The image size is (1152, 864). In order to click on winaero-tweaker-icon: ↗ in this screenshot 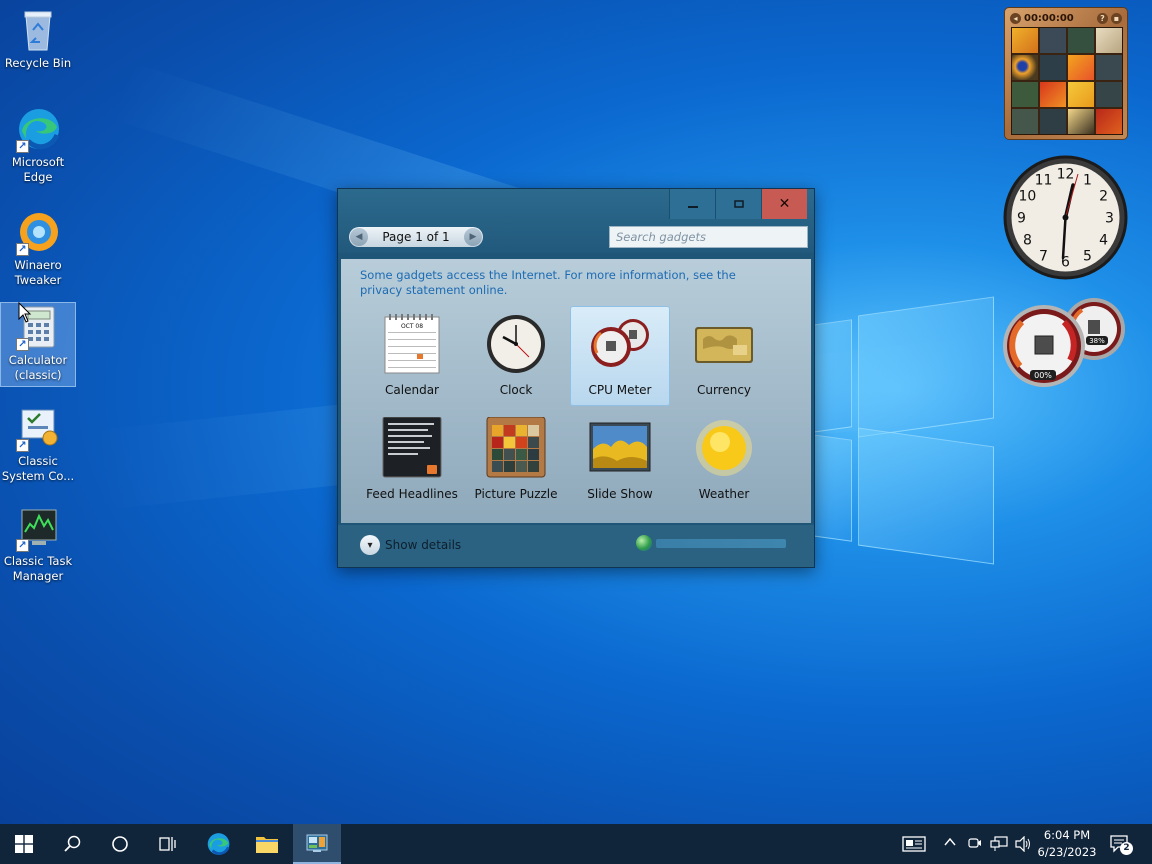, I will do `click(38, 232)`.